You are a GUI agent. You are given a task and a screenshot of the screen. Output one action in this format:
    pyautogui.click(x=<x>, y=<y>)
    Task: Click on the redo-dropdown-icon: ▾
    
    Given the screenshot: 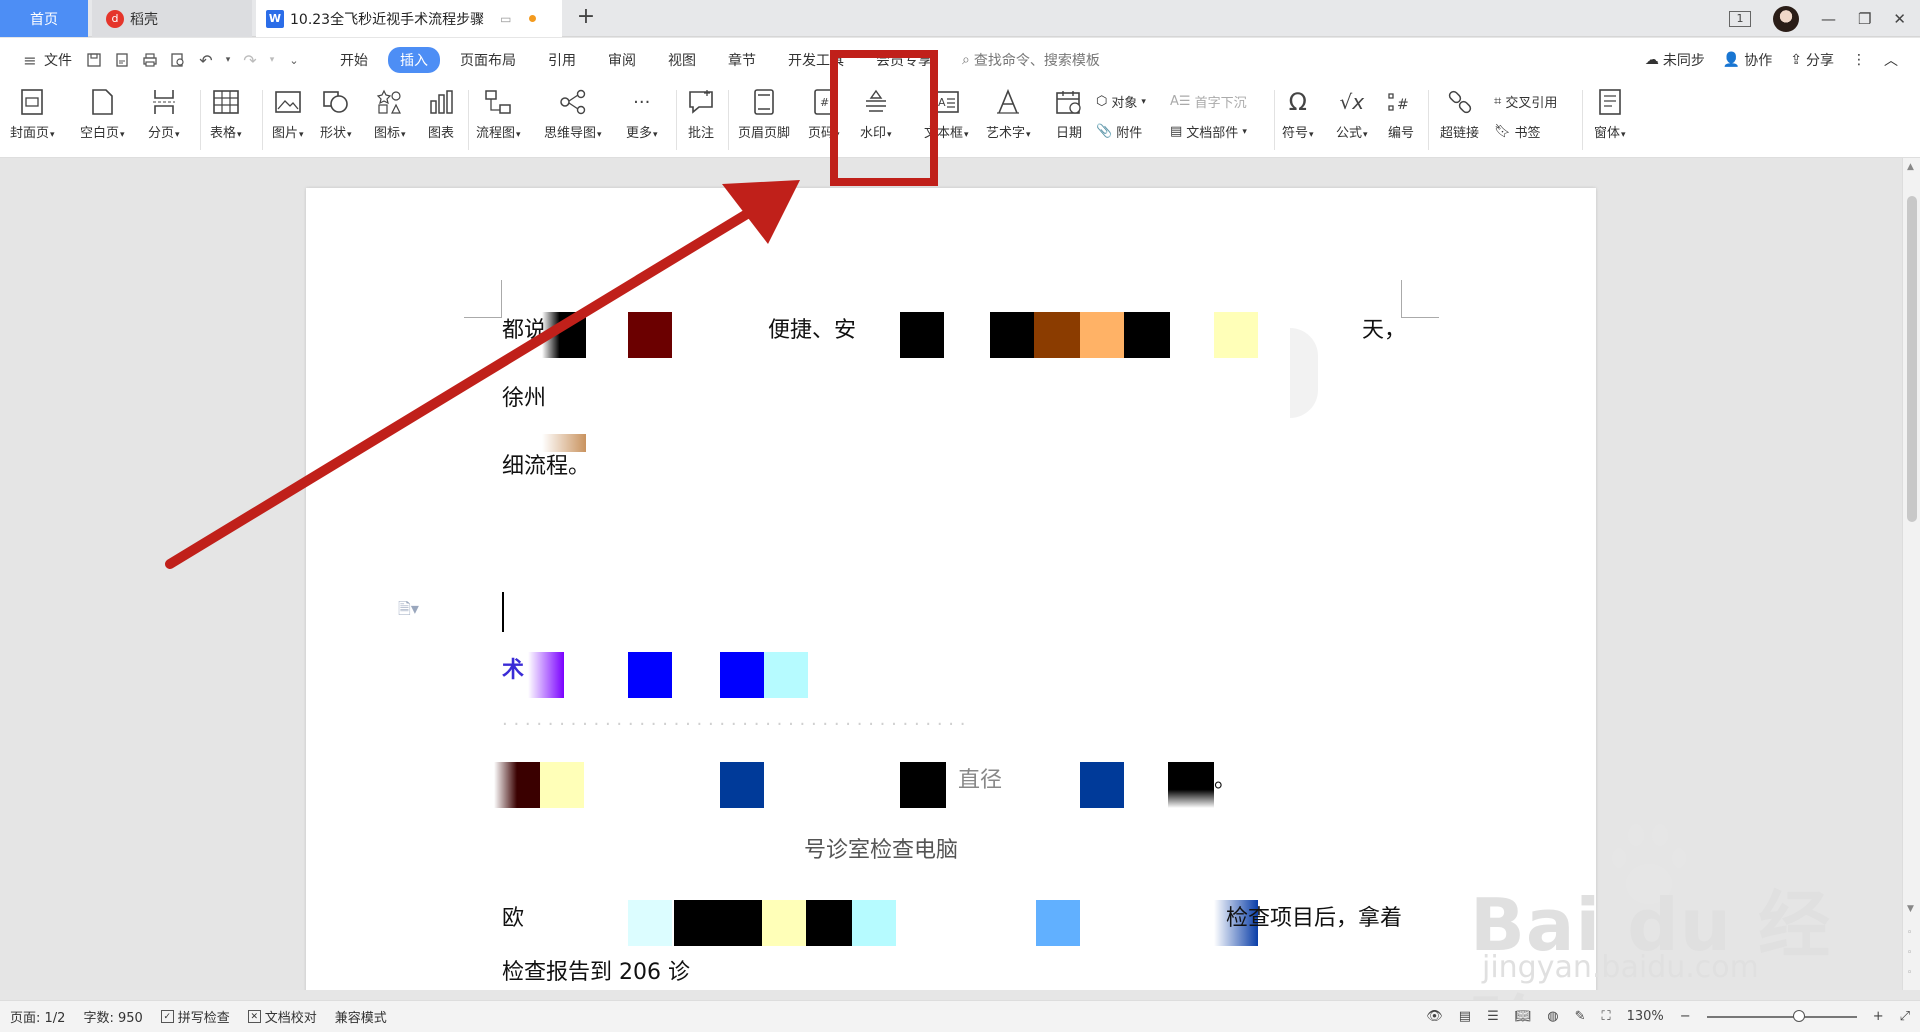 What is the action you would take?
    pyautogui.click(x=272, y=60)
    